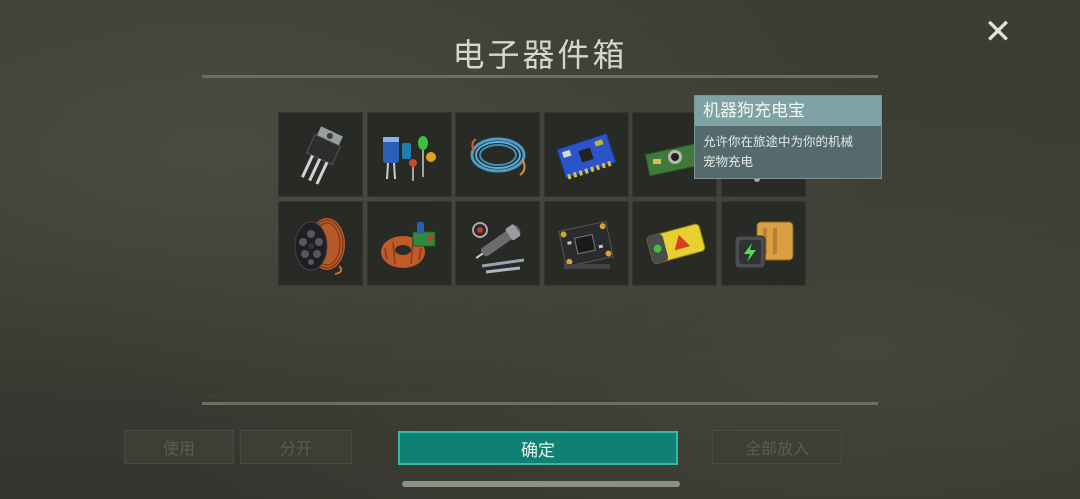 The width and height of the screenshot is (1080, 499). I want to click on toroid-inductor-icon, so click(408, 244).